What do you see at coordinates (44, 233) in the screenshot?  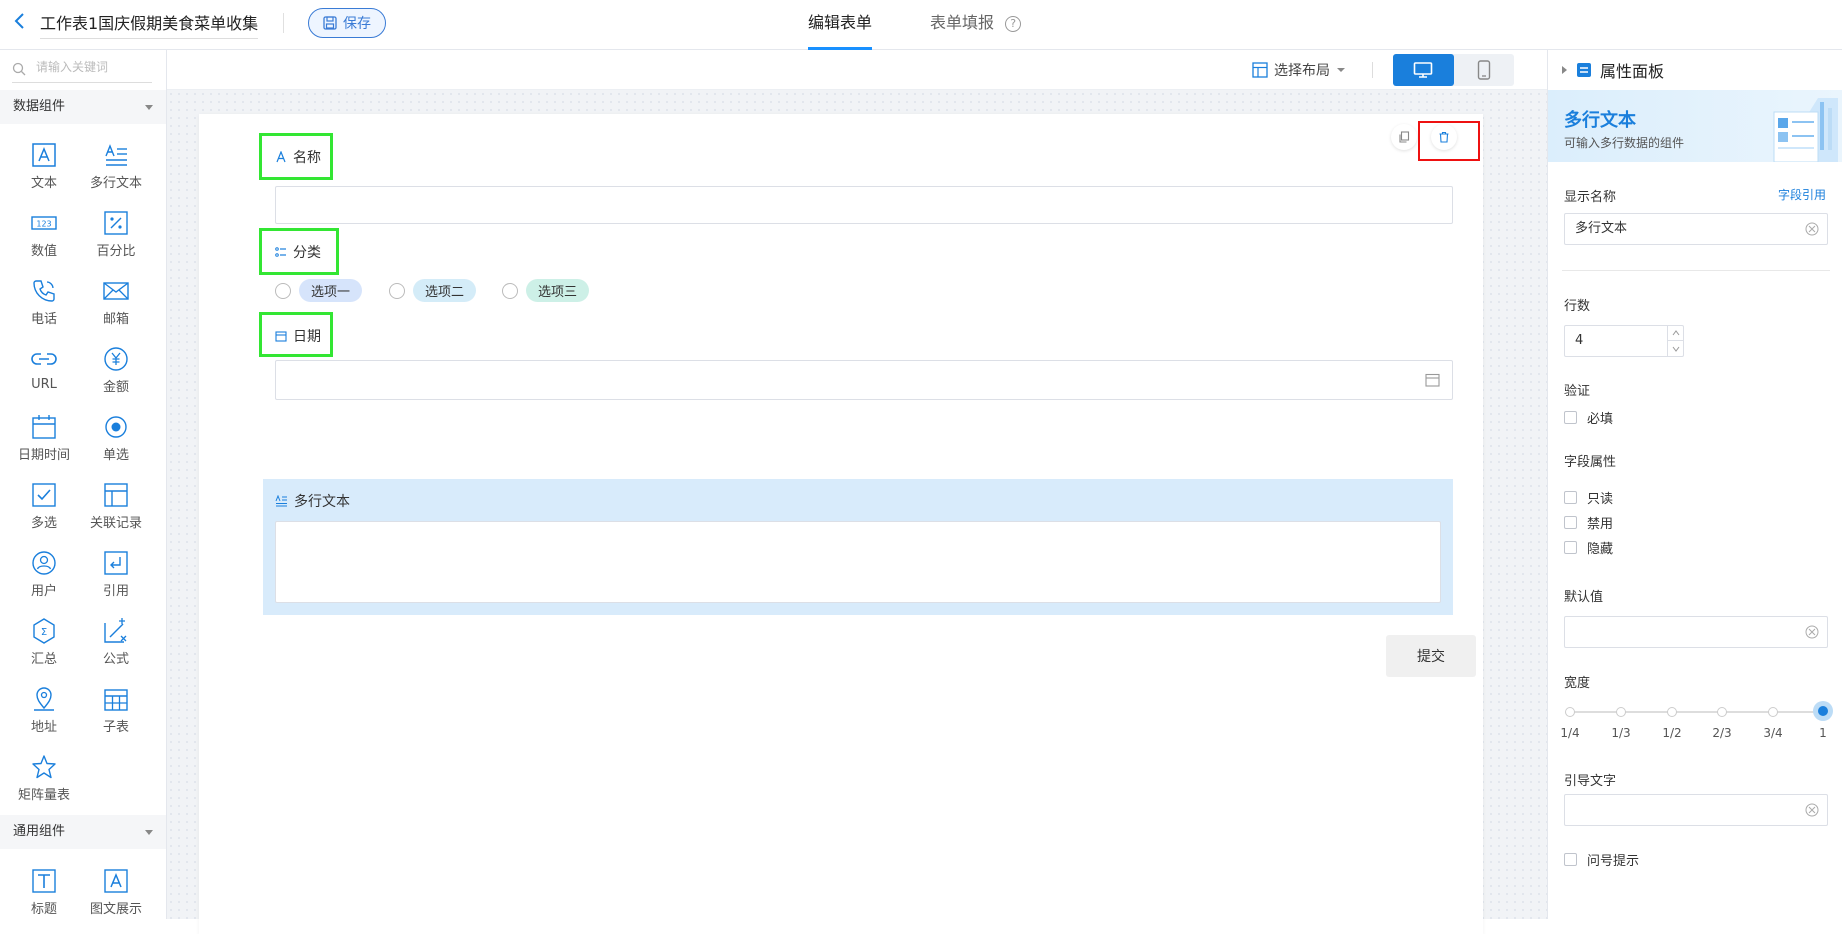 I see `component-number: 123 数值` at bounding box center [44, 233].